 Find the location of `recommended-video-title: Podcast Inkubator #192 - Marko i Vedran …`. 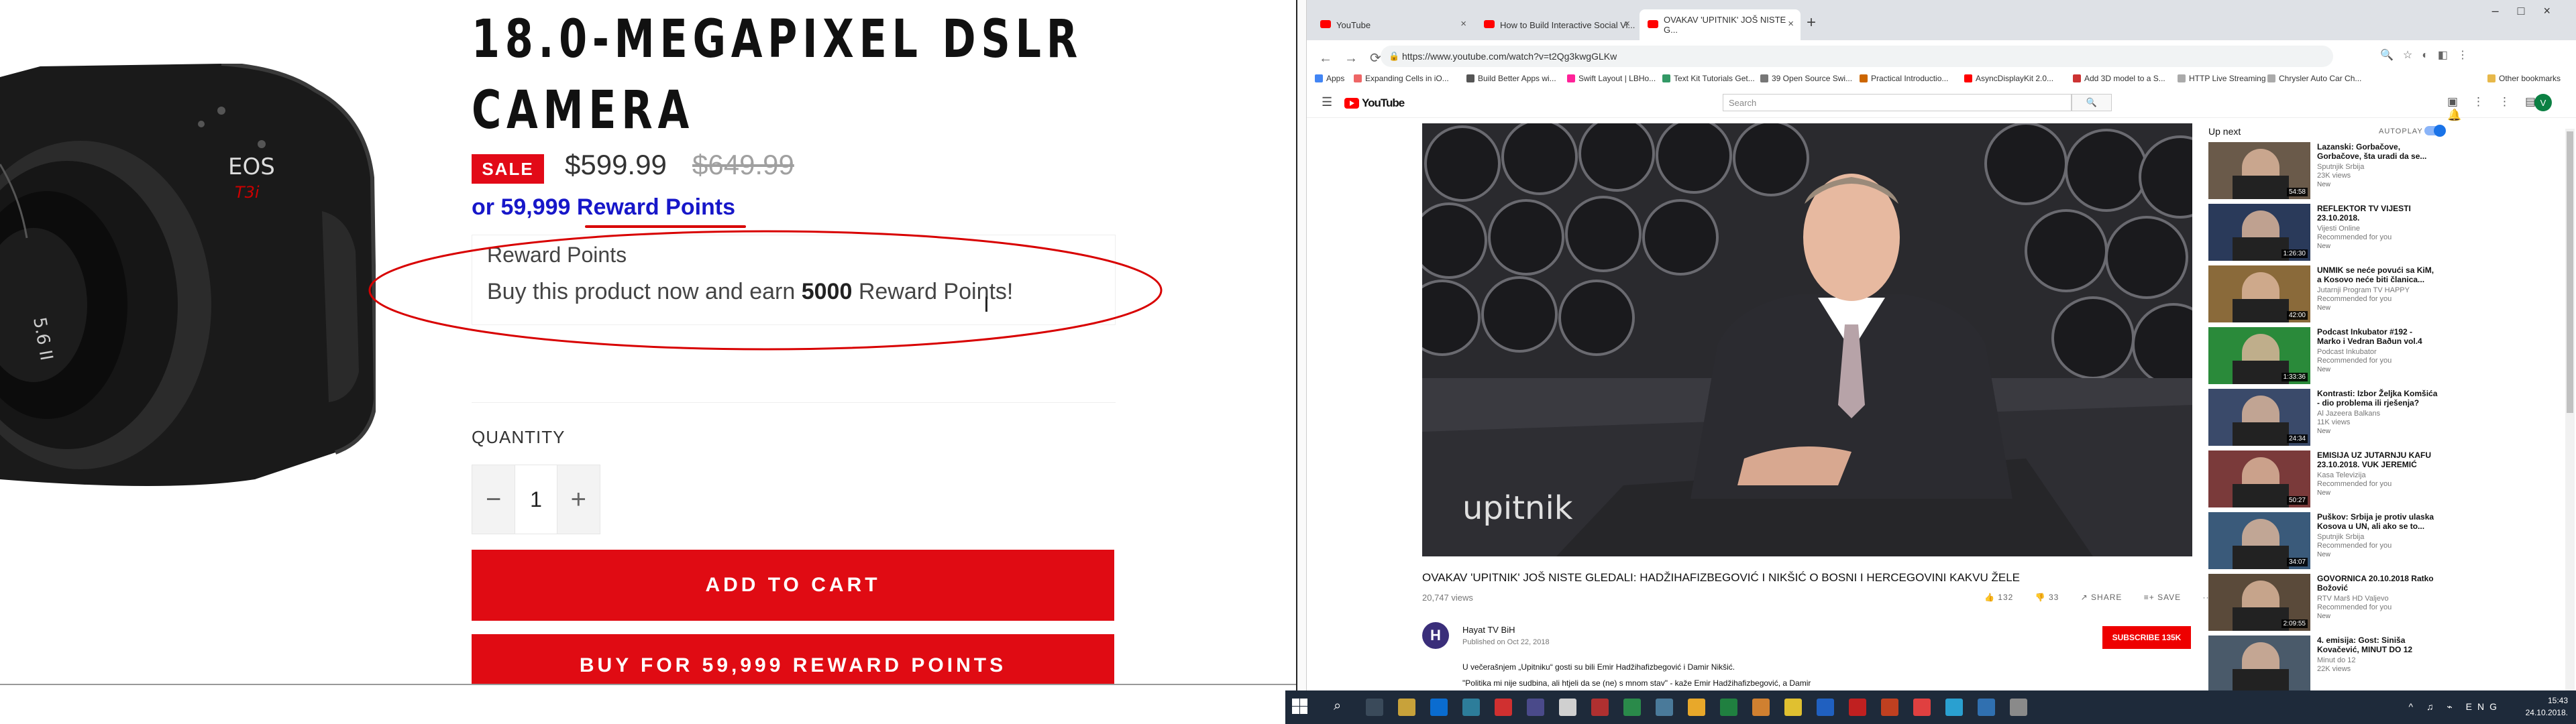

recommended-video-title: Podcast Inkubator #192 - Marko i Vedran … is located at coordinates (2377, 336).